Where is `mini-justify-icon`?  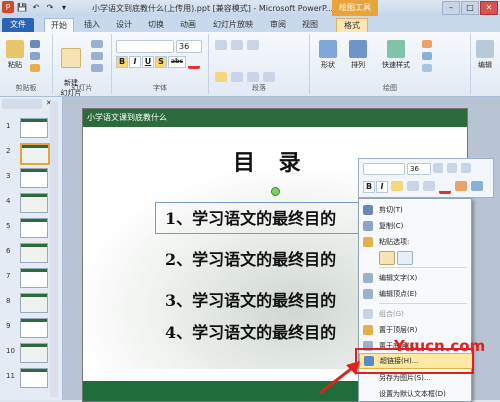 mini-justify-icon is located at coordinates (429, 186).